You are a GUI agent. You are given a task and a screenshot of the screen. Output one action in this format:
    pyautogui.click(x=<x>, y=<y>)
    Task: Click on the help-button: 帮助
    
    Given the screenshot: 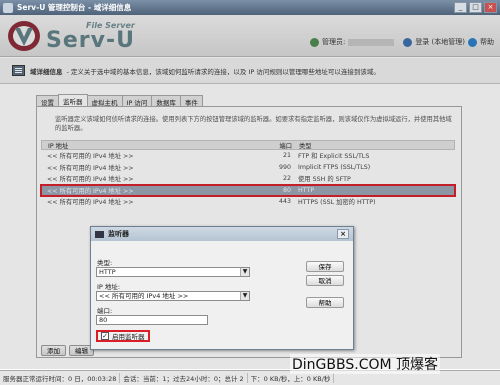 What is the action you would take?
    pyautogui.click(x=325, y=302)
    